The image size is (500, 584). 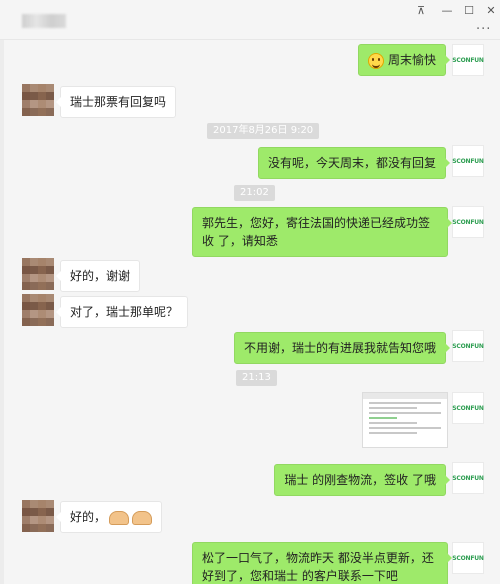 I want to click on message-text: 周末愉快, so click(x=411, y=60).